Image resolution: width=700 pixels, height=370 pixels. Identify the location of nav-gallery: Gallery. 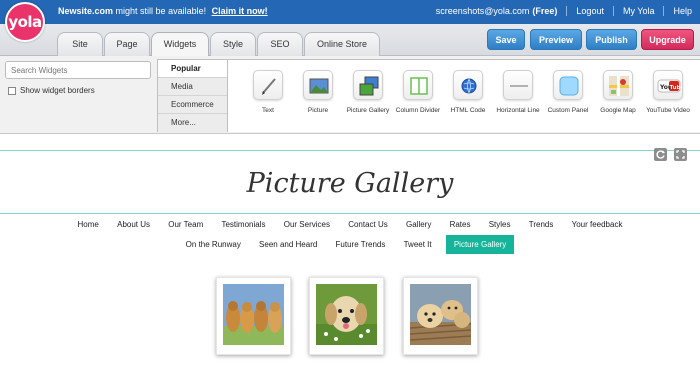
(418, 224).